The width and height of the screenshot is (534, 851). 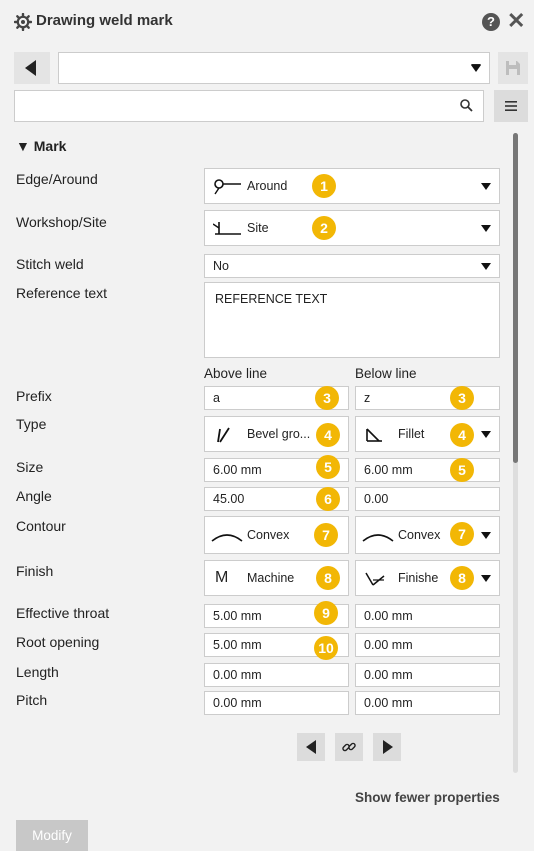 What do you see at coordinates (427, 434) in the screenshot?
I see `type-below-dropdown: Fillet` at bounding box center [427, 434].